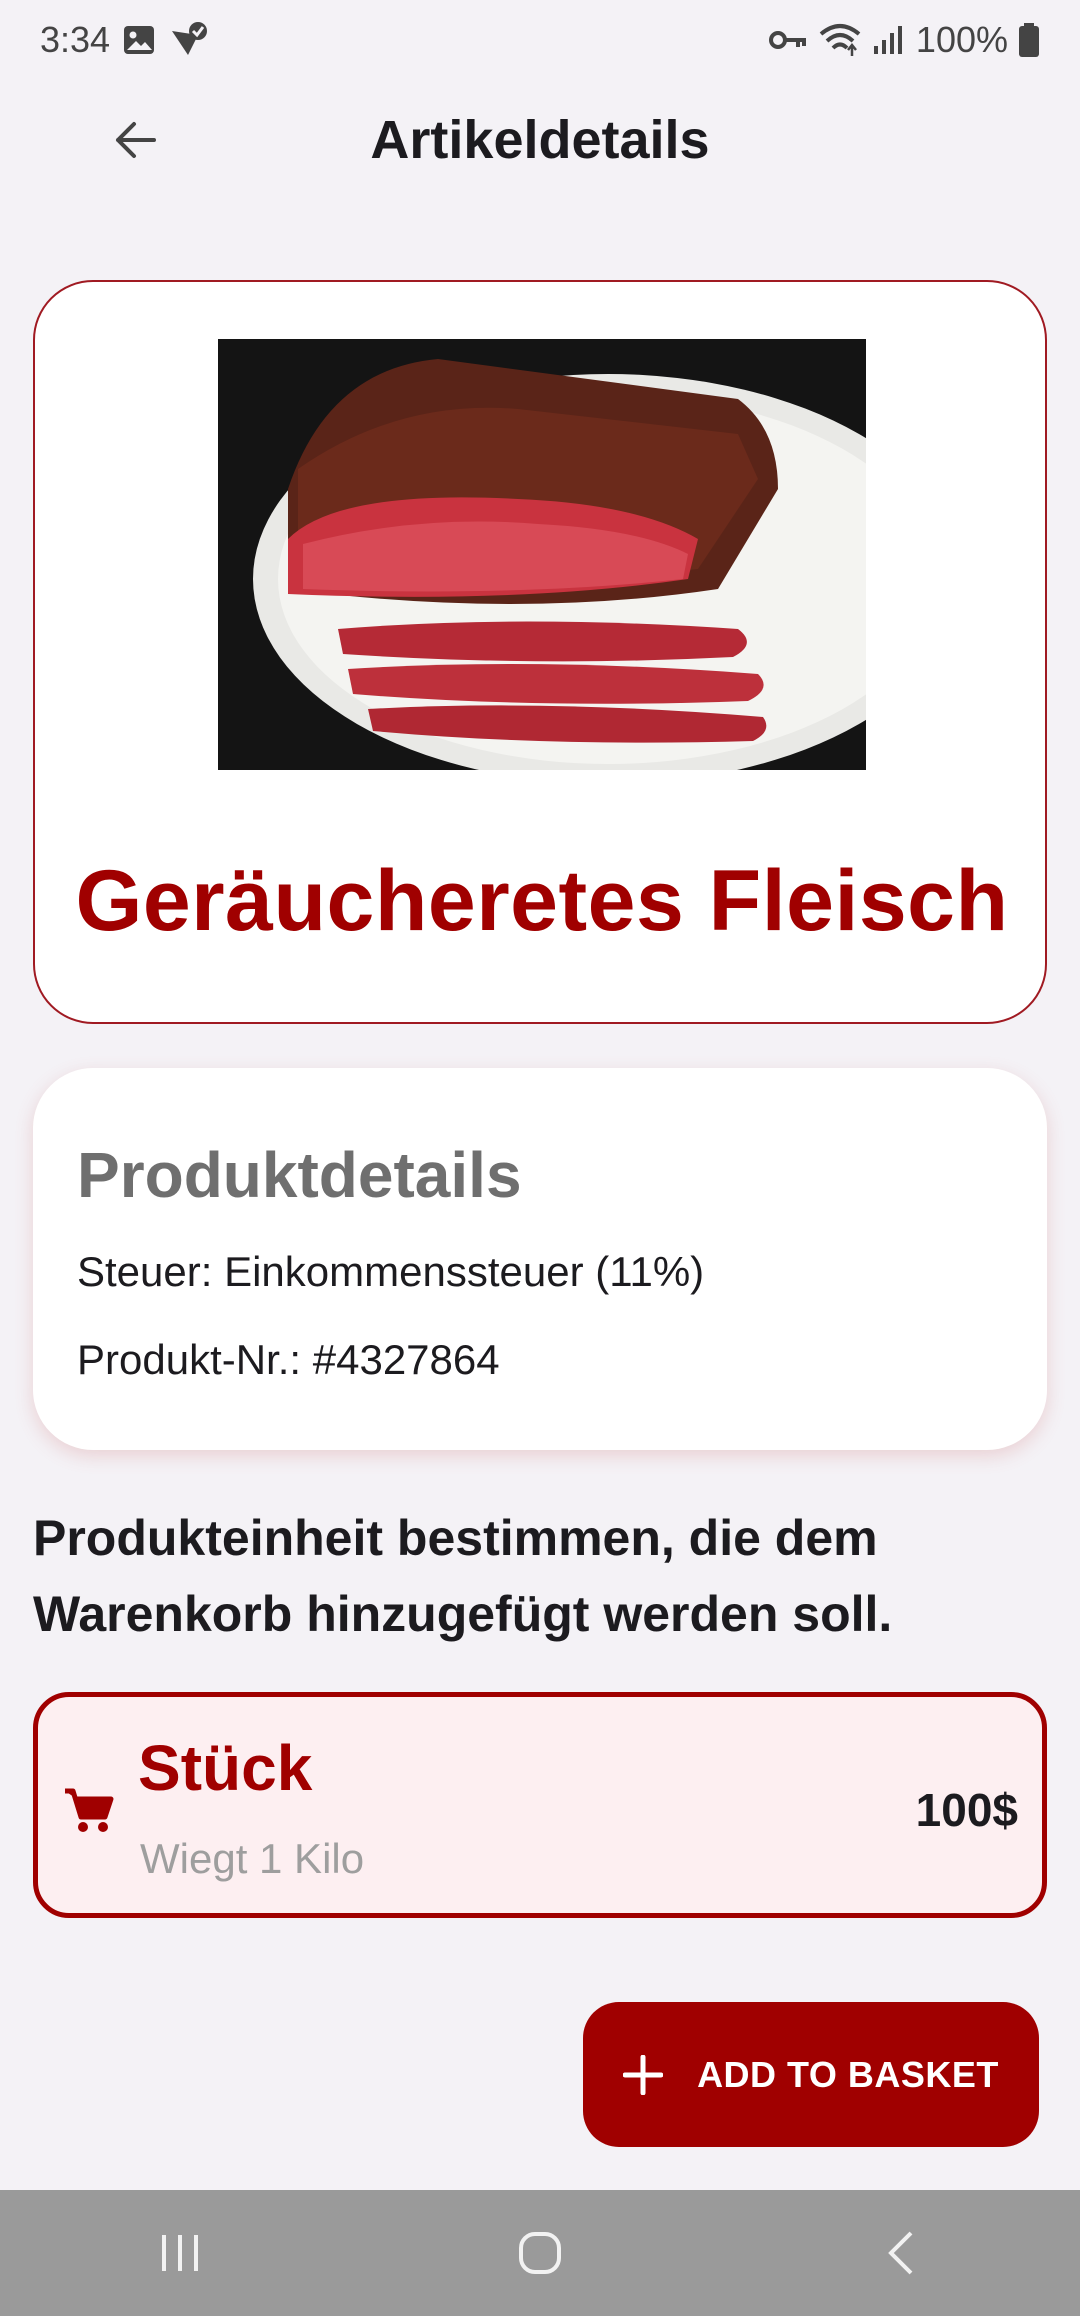 Image resolution: width=1080 pixels, height=2316 pixels. What do you see at coordinates (904, 40) in the screenshot?
I see `status-right: 100%` at bounding box center [904, 40].